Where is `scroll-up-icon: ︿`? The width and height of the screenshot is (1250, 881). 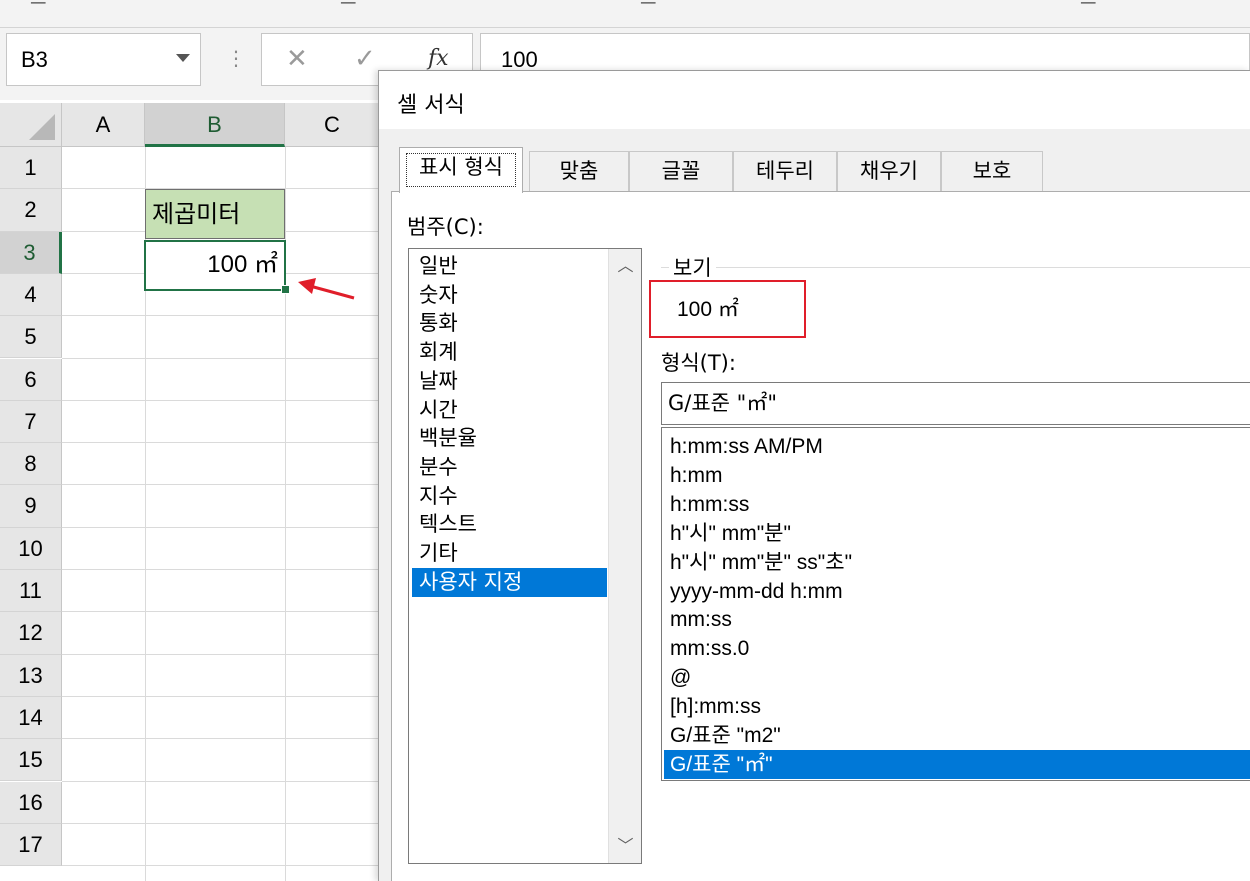
scroll-up-icon: ︿ is located at coordinates (625, 266).